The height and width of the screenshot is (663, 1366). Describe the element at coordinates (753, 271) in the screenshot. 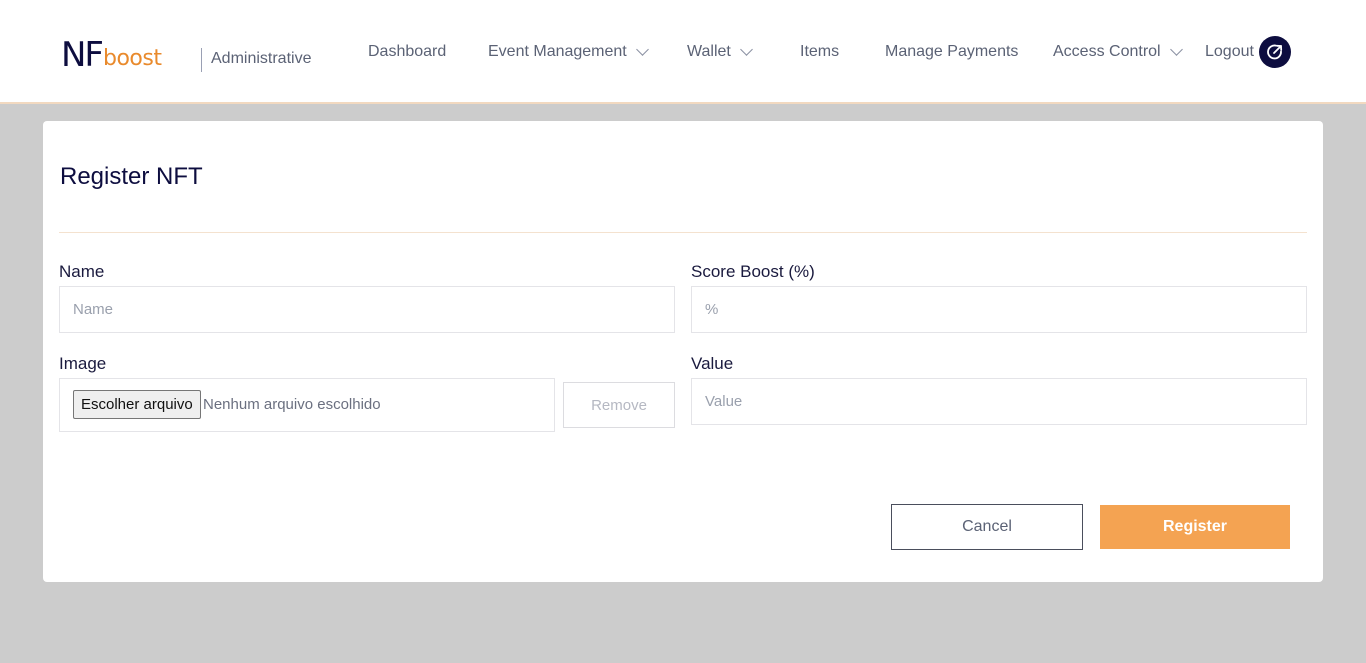

I see `score-boost-label: Score Boost (%)` at that location.